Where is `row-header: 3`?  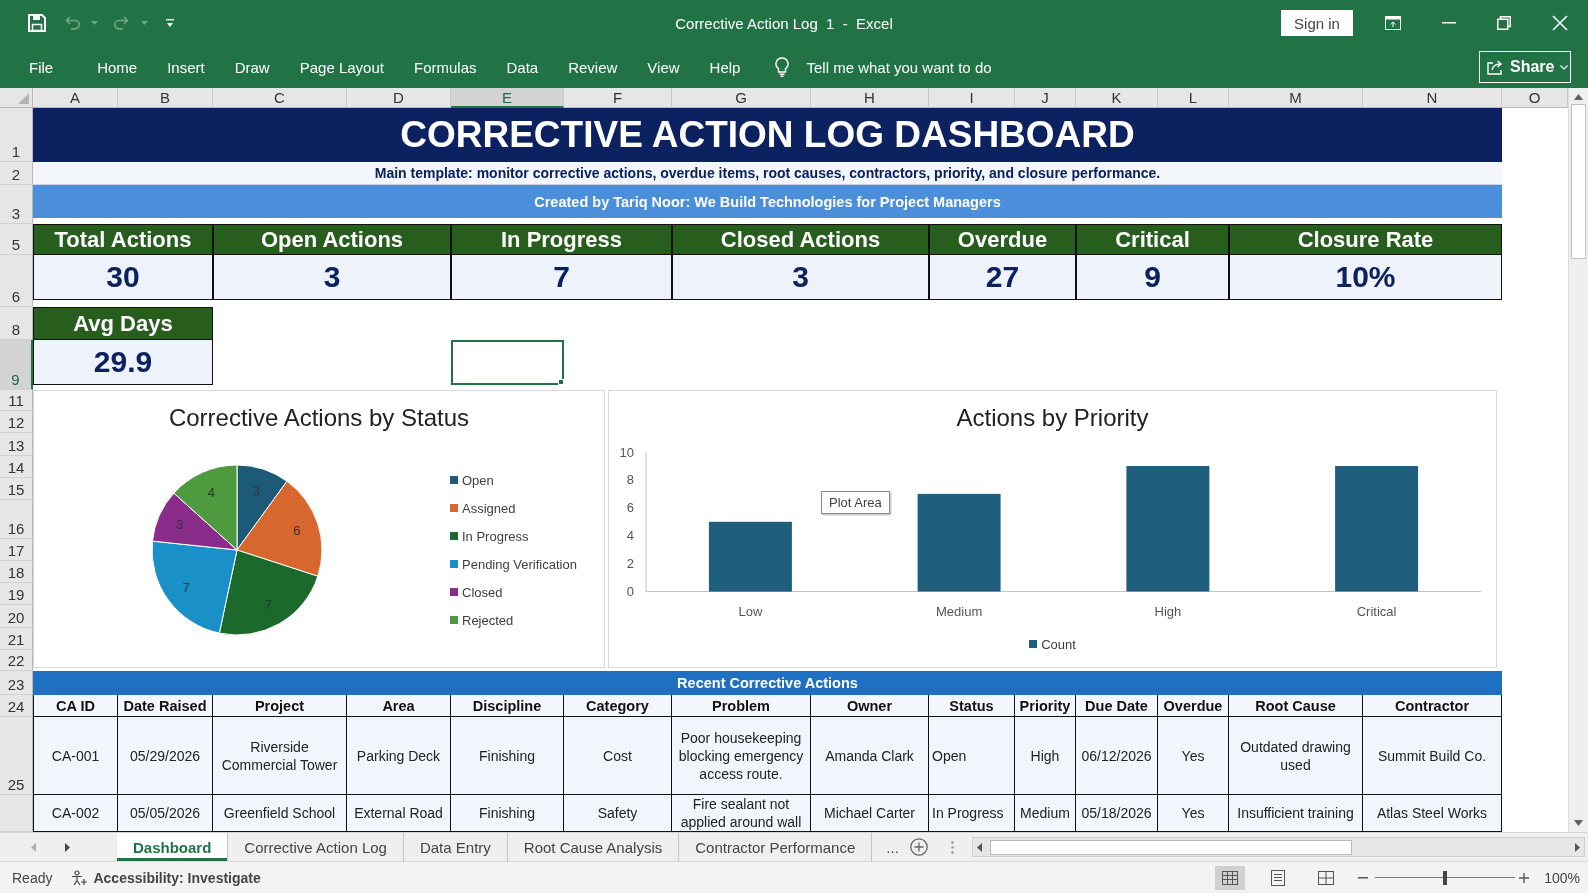 row-header: 3 is located at coordinates (16, 204).